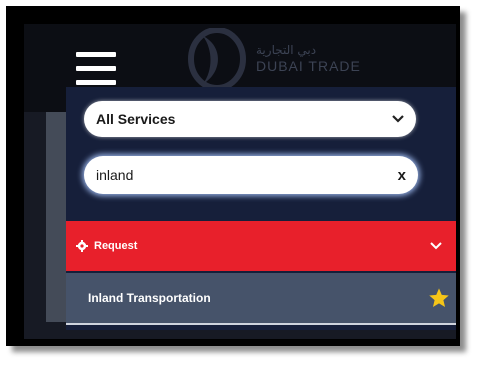  Describe the element at coordinates (149, 298) in the screenshot. I see `service-item-label: Inland Transportation` at that location.